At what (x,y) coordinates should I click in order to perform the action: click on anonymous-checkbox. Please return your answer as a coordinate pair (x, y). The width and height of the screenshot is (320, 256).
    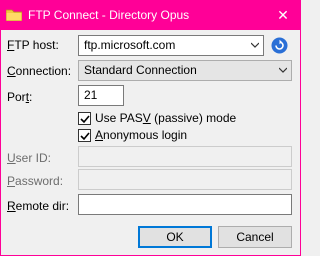
    Looking at the image, I should click on (84, 135).